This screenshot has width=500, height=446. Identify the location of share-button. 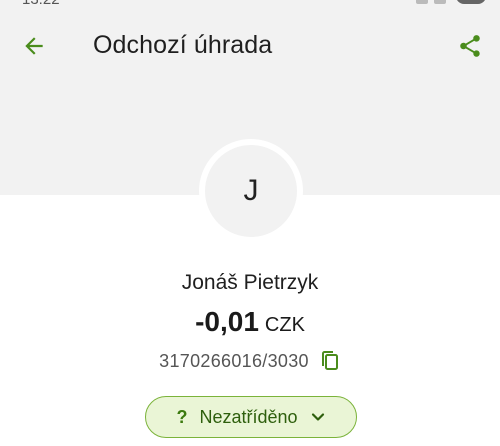
(470, 46).